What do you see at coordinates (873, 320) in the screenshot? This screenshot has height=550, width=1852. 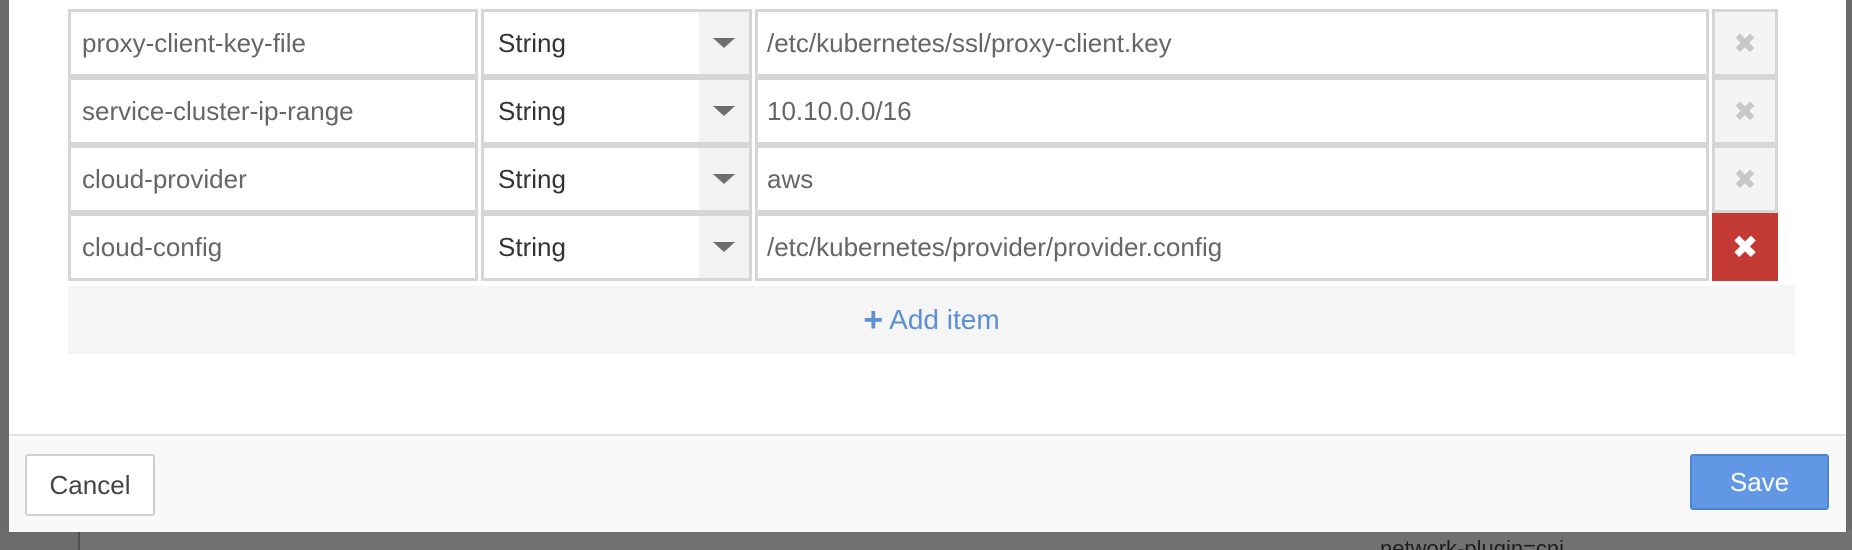 I see `plus-icon: +` at bounding box center [873, 320].